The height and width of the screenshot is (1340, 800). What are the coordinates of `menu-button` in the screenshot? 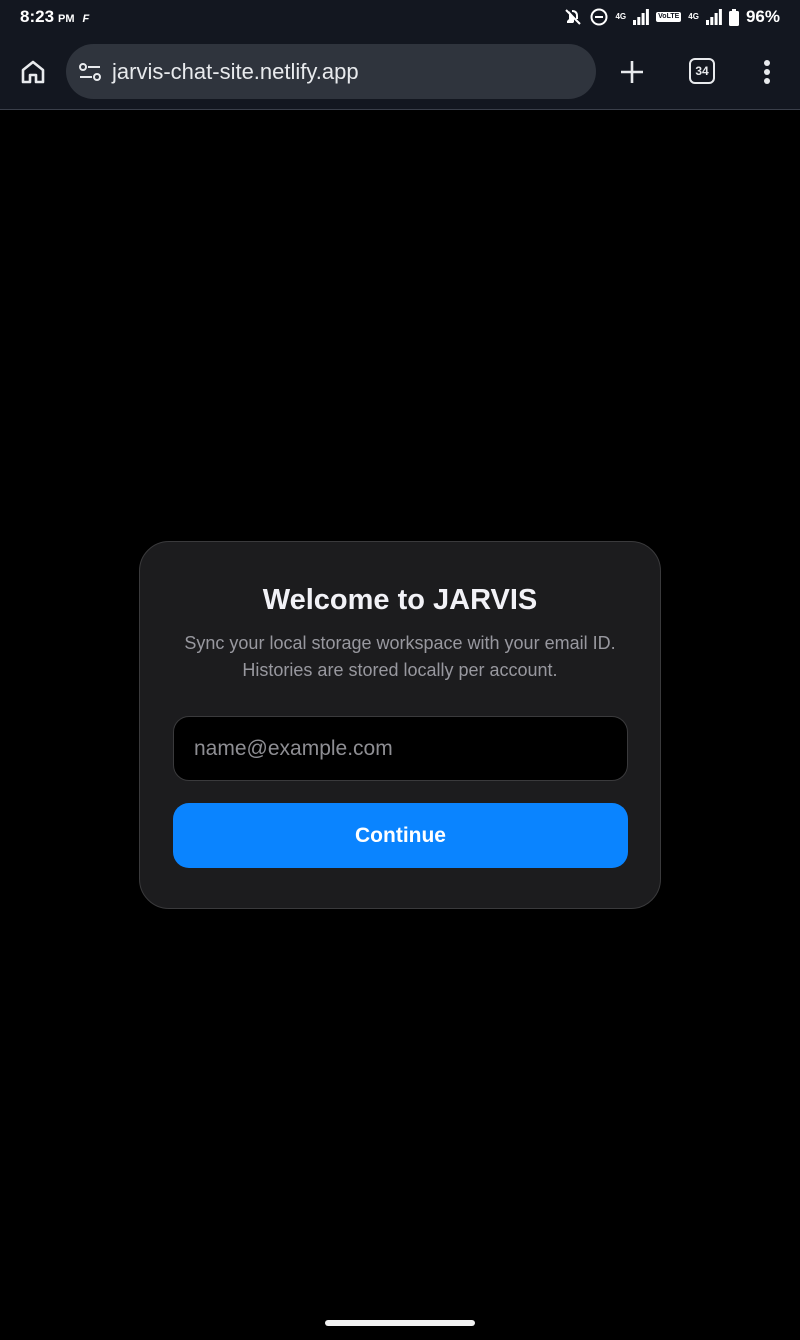 It's located at (767, 72).